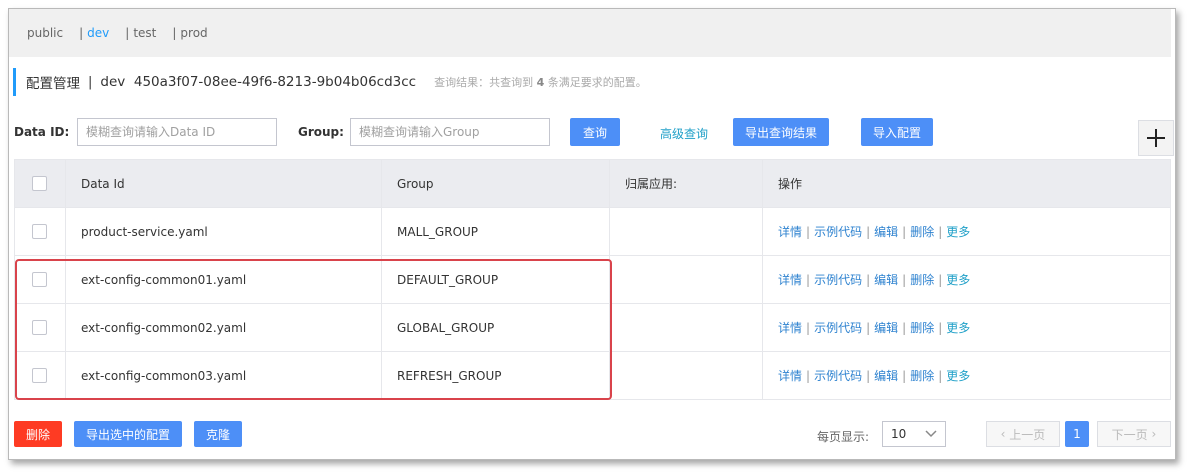  Describe the element at coordinates (223, 279) in the screenshot. I see `data-id-cell: ext-config-common01.yaml` at that location.